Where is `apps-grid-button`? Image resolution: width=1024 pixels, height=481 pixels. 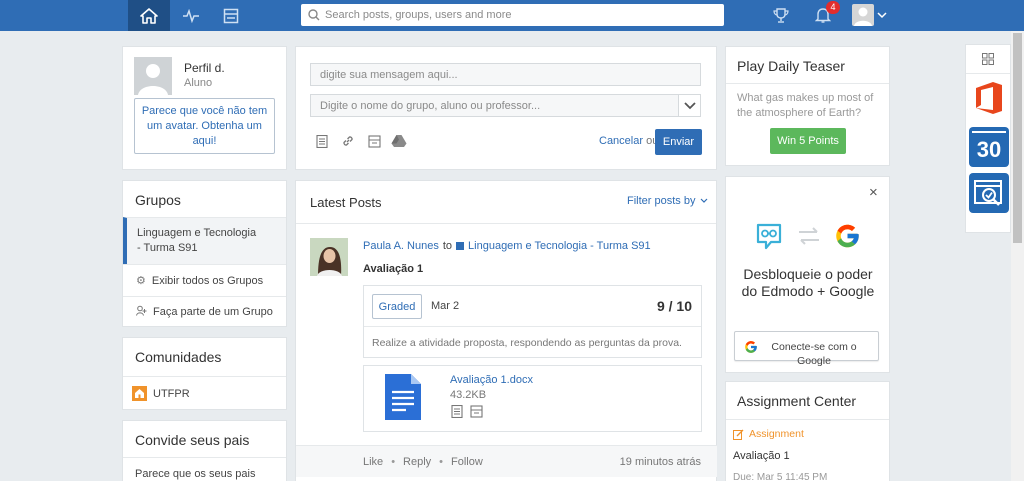 apps-grid-button is located at coordinates (988, 59).